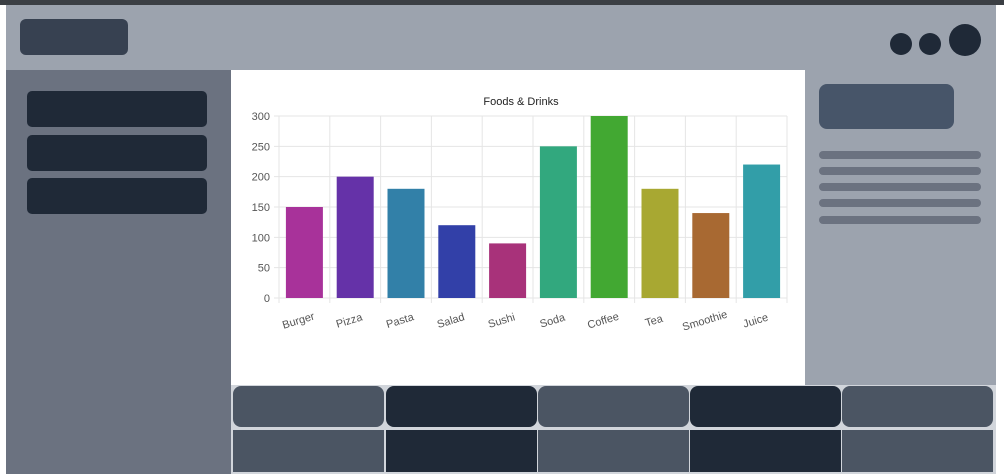  What do you see at coordinates (711, 255) in the screenshot?
I see `bar-smoothie` at bounding box center [711, 255].